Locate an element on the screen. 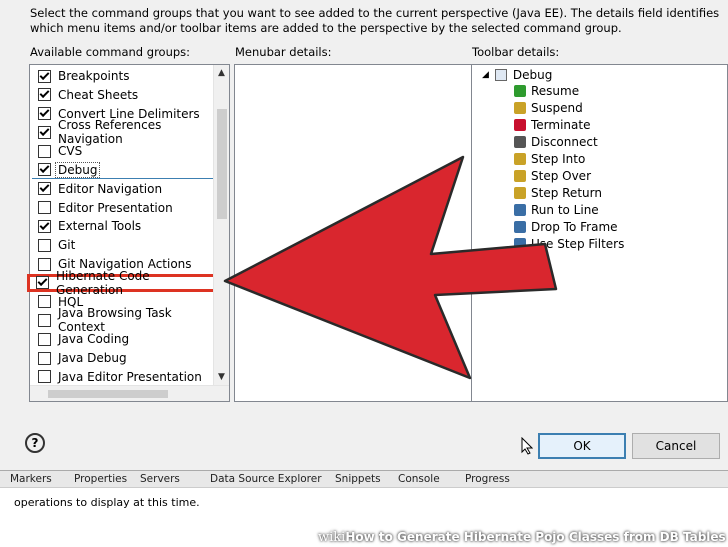  terminate-icon is located at coordinates (520, 125).